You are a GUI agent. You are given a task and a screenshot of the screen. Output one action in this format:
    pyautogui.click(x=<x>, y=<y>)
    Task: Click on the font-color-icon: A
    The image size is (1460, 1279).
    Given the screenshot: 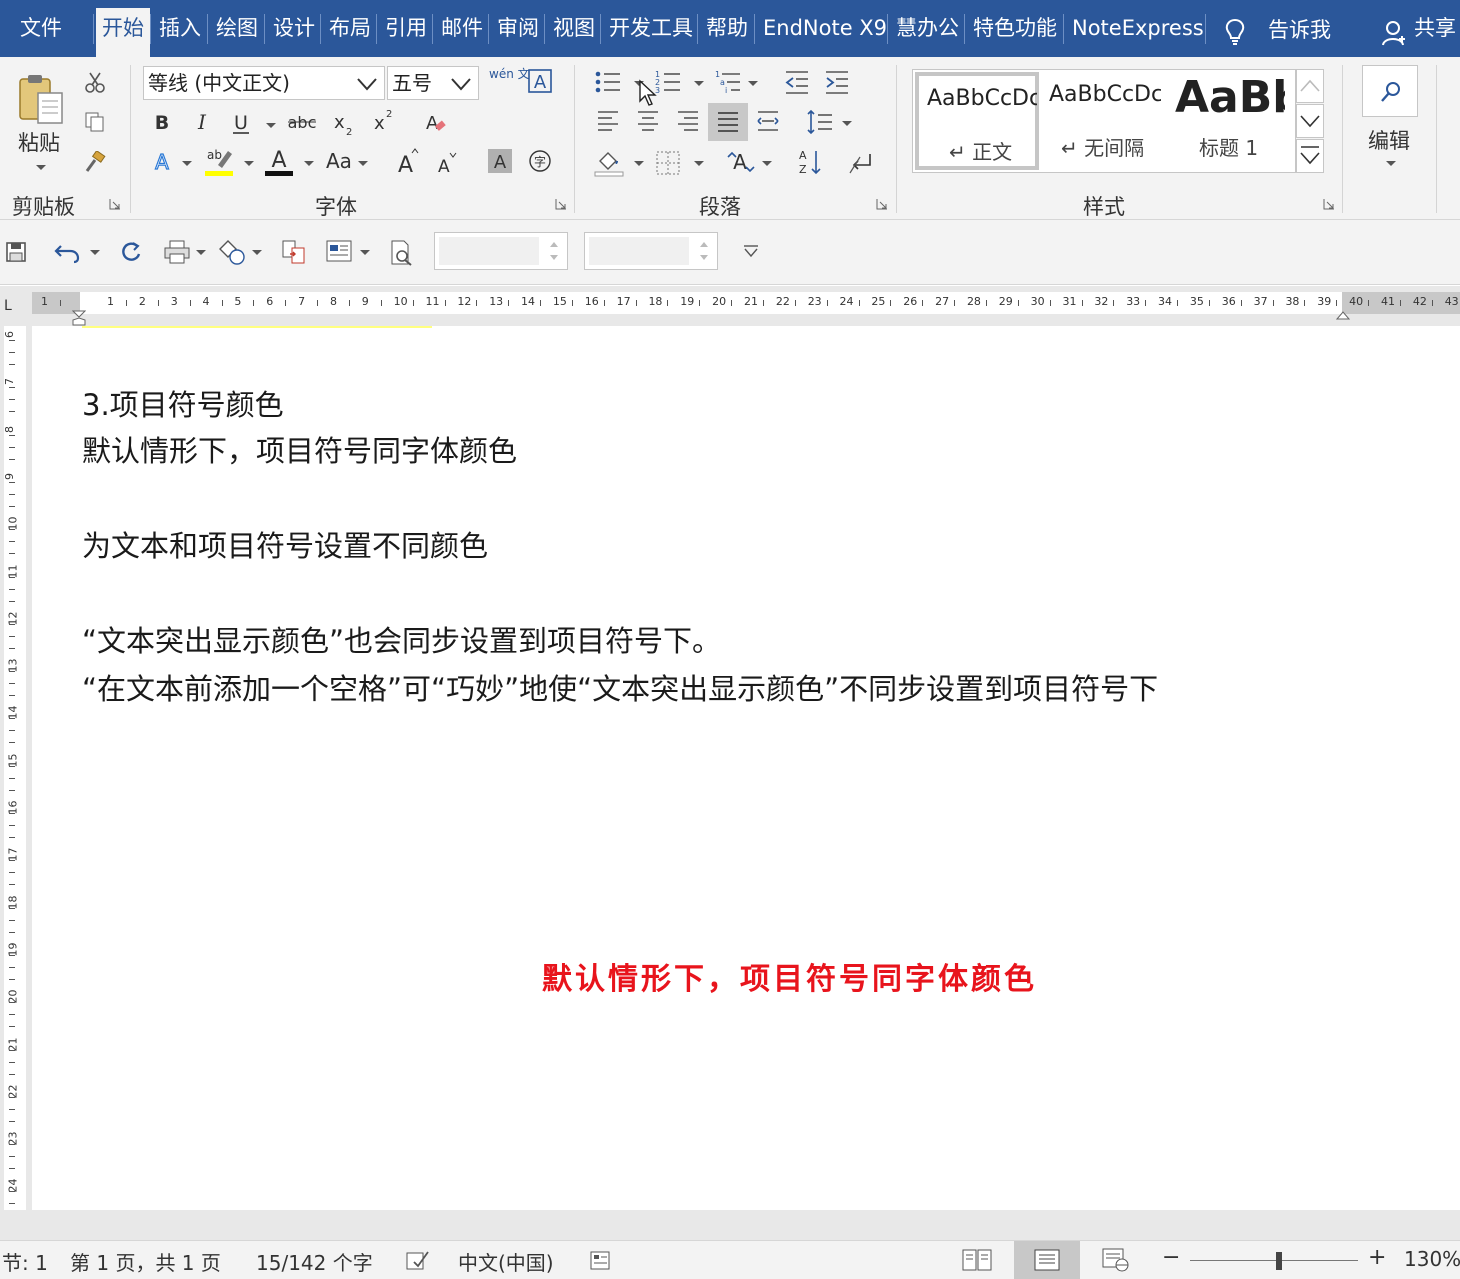 What is the action you would take?
    pyautogui.click(x=279, y=161)
    